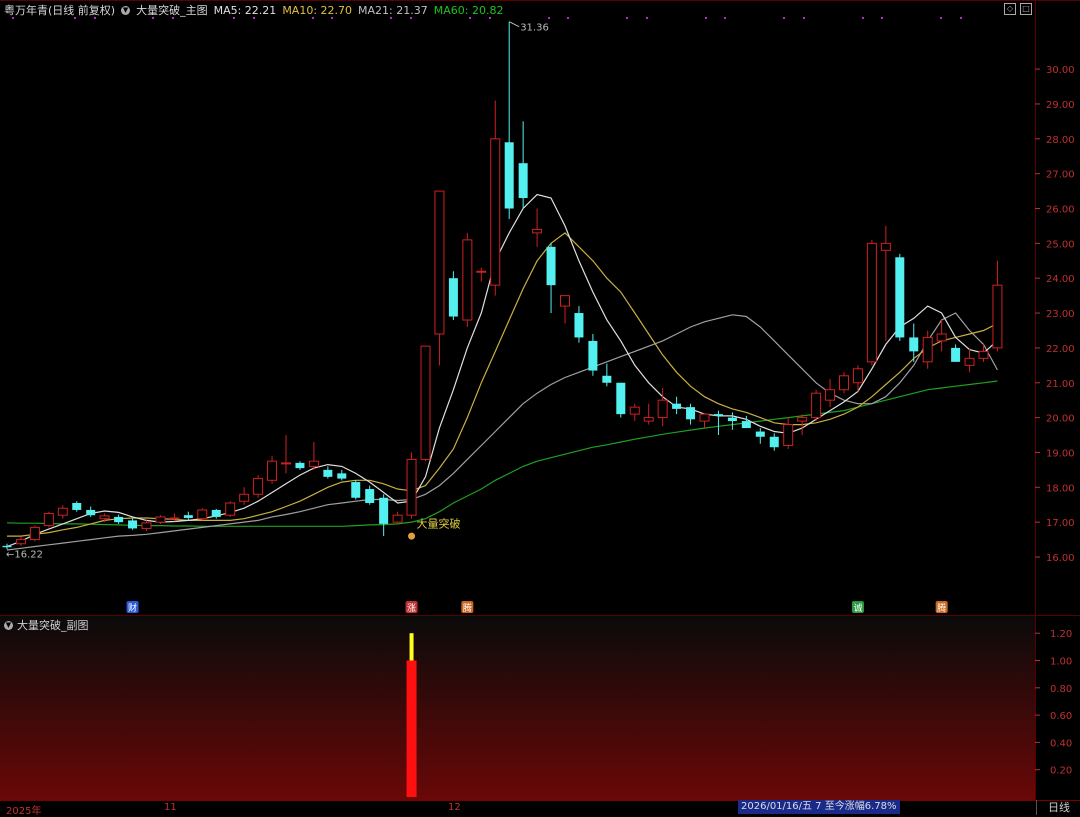  I want to click on stock-title: 粤万年青(日线 前复权), so click(60, 10).